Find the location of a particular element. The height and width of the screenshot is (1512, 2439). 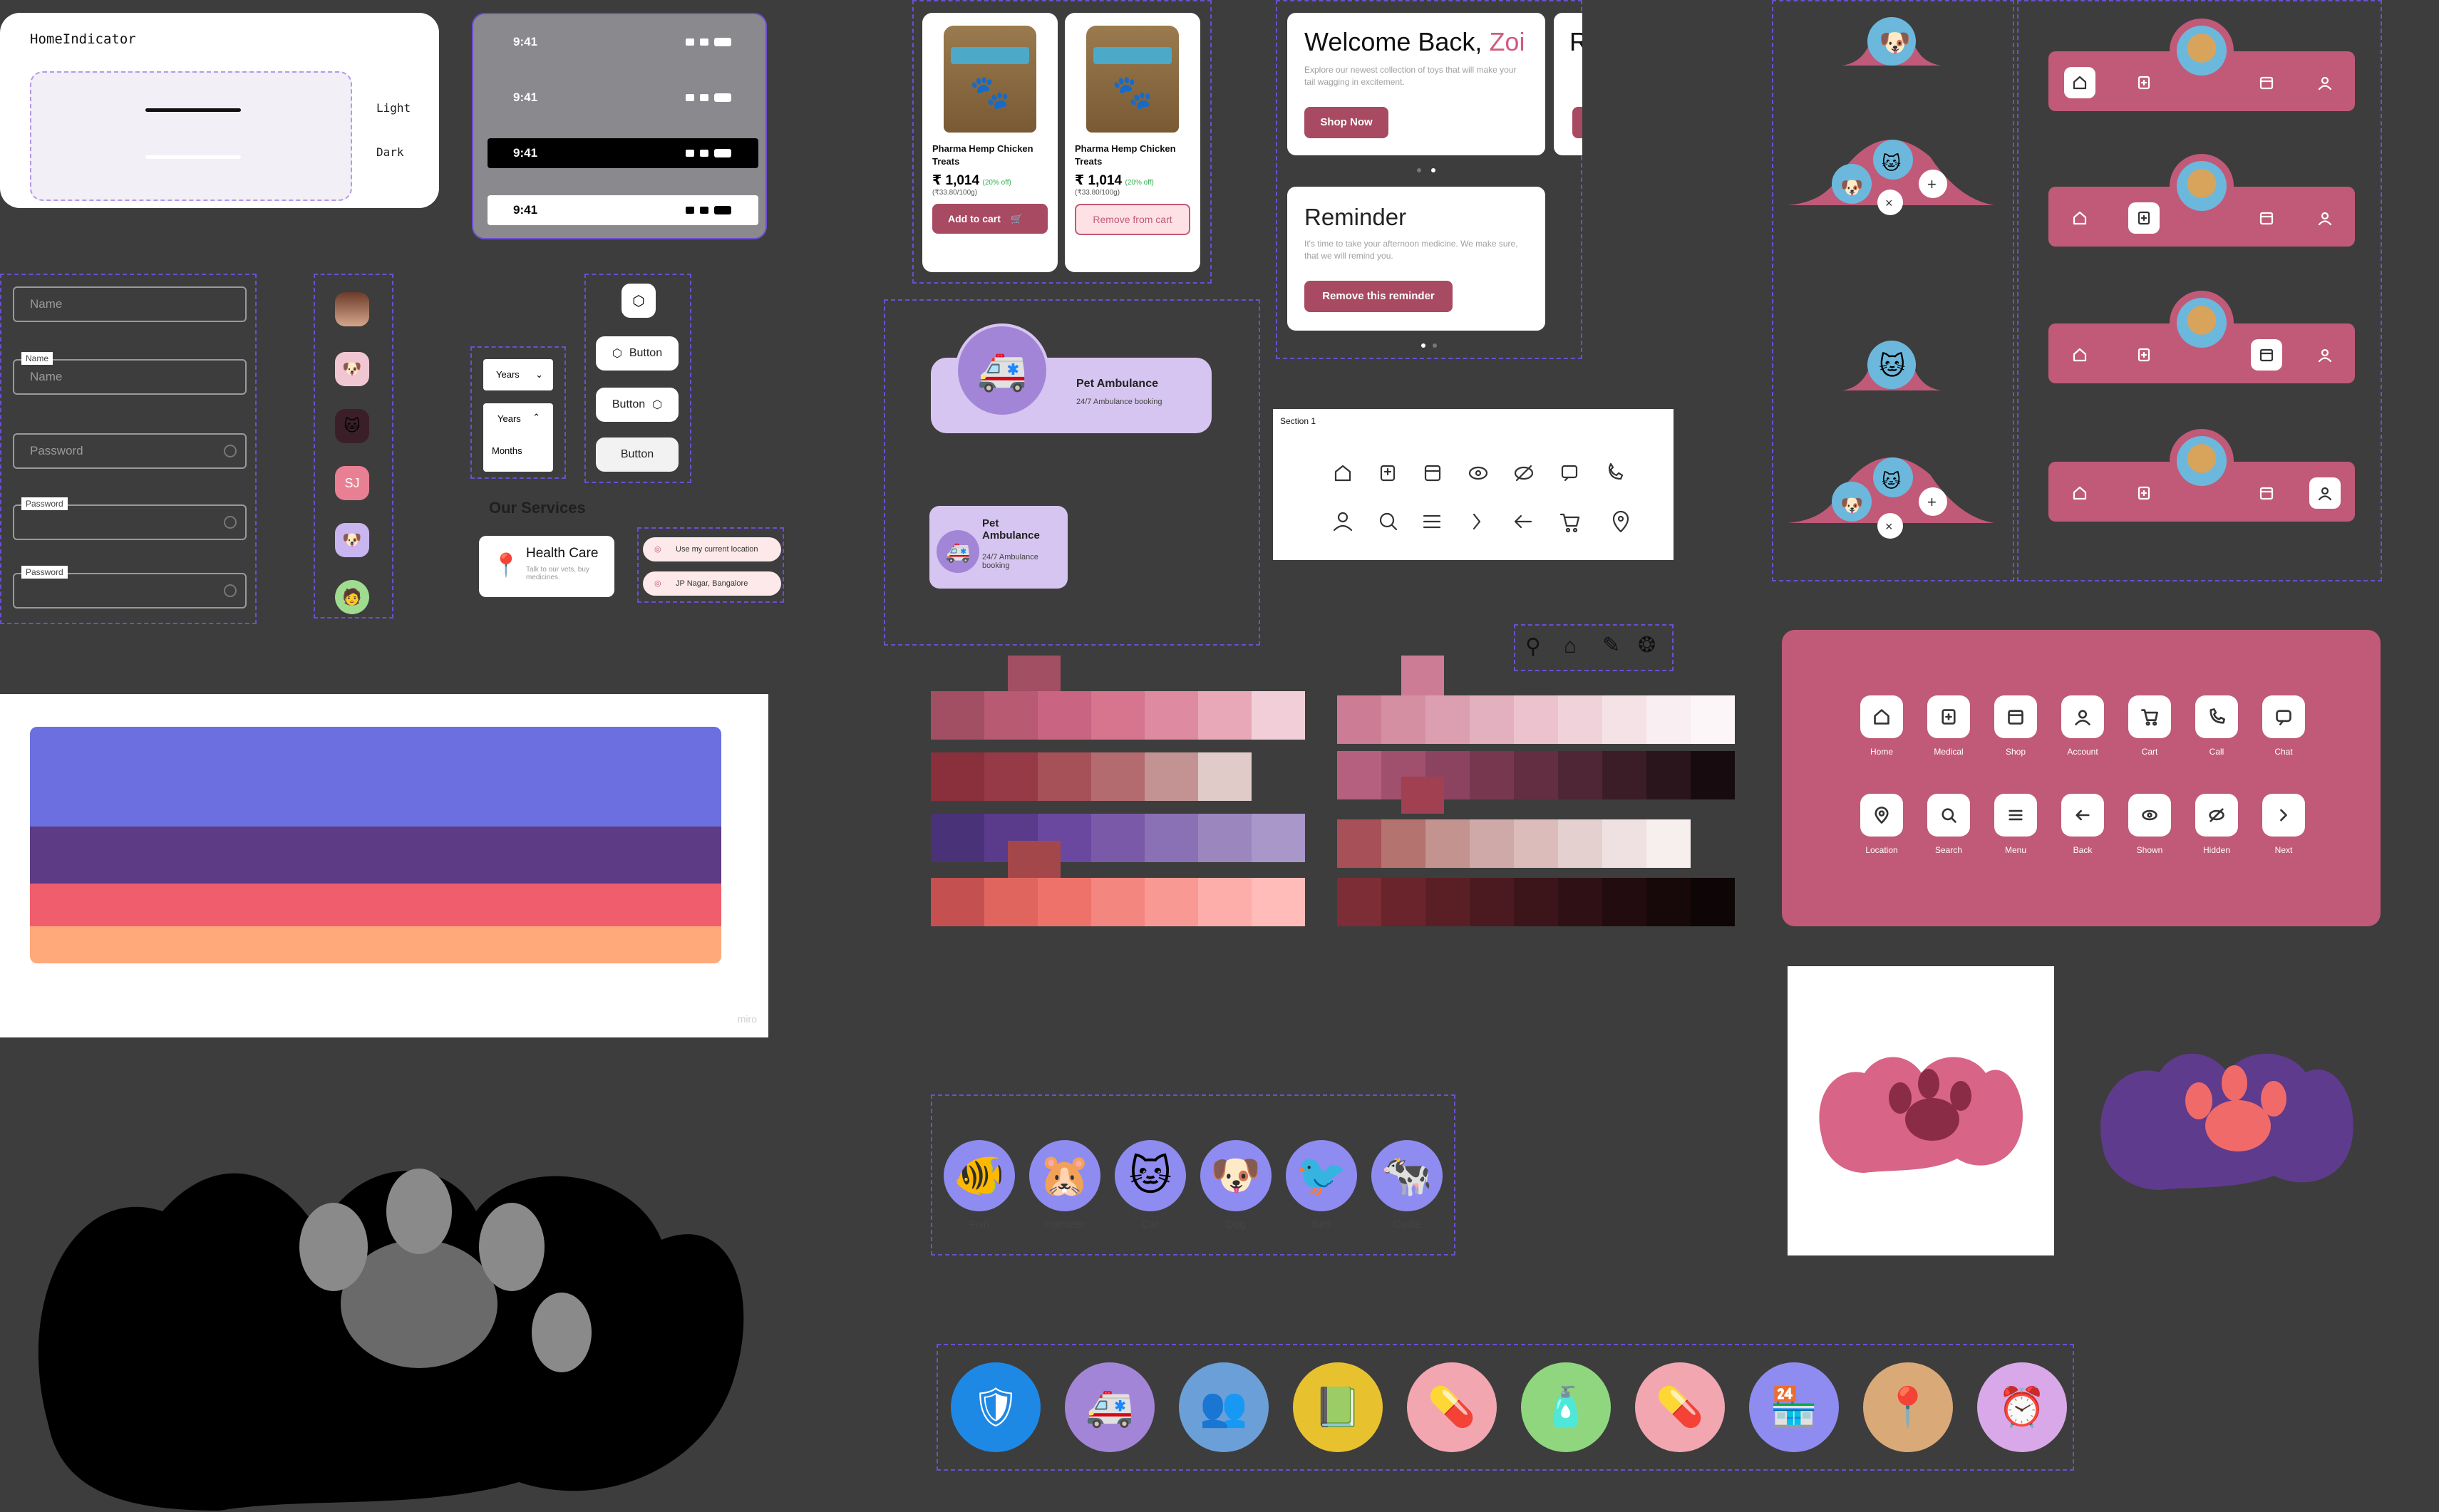

icon-left-button: ⬡ Button is located at coordinates (637, 353).